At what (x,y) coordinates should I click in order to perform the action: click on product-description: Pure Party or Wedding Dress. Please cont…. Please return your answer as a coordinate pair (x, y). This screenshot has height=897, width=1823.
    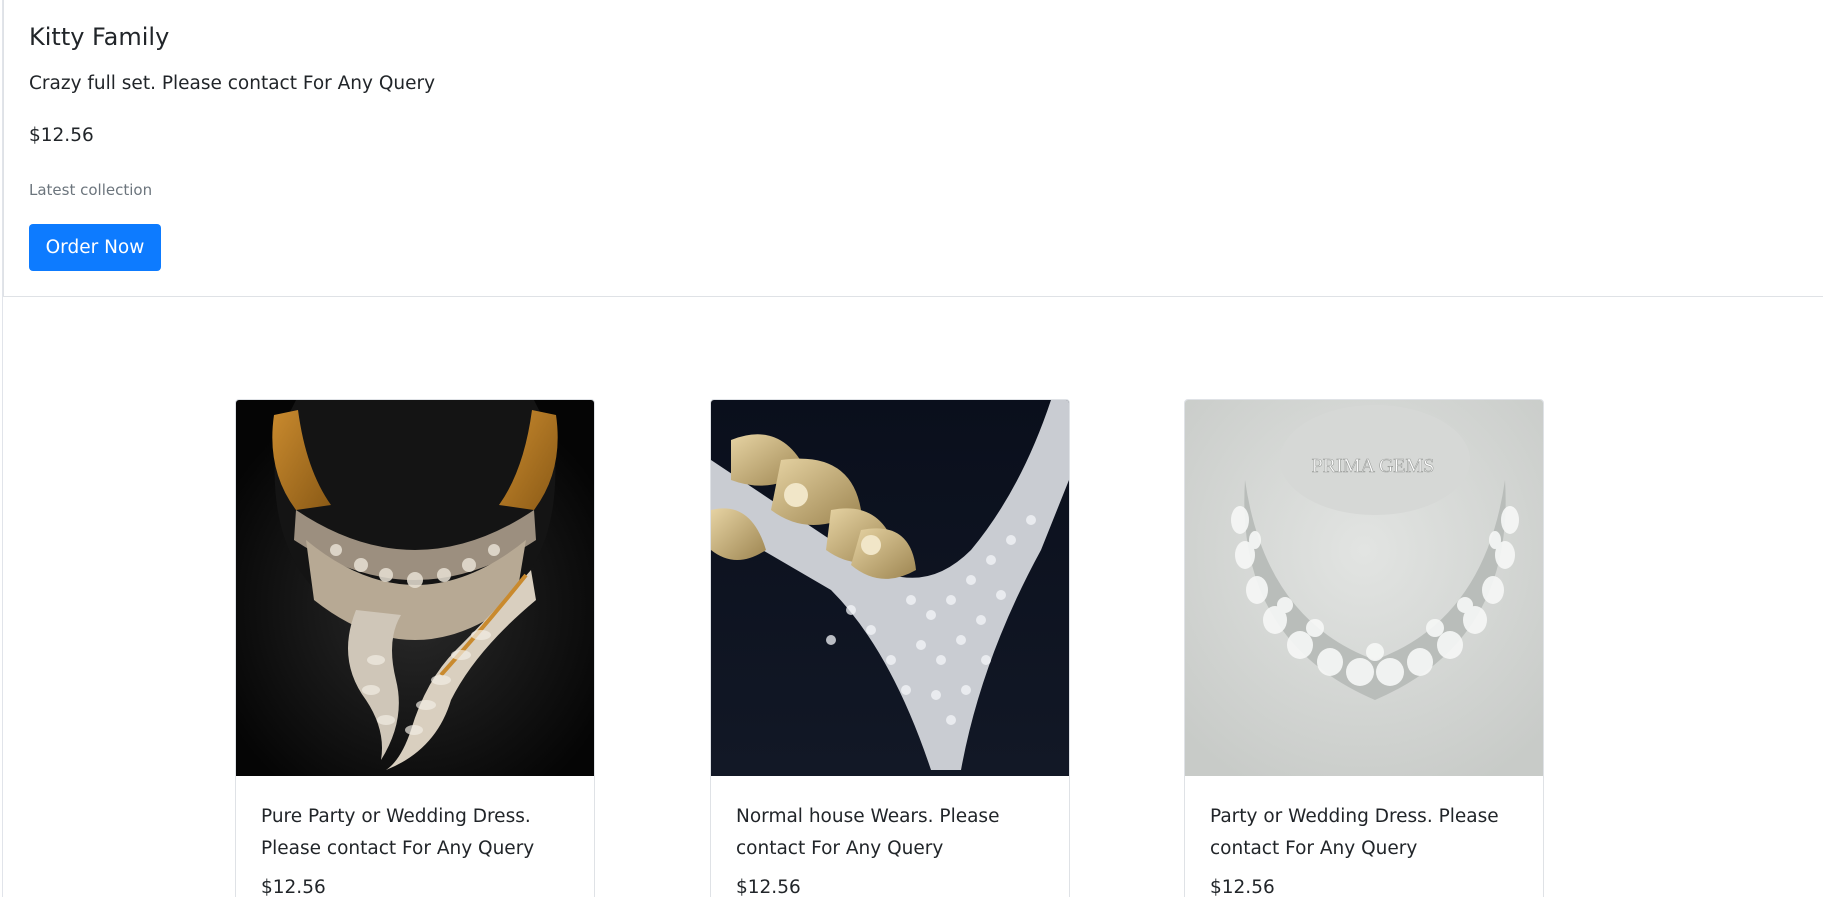
    Looking at the image, I should click on (398, 832).